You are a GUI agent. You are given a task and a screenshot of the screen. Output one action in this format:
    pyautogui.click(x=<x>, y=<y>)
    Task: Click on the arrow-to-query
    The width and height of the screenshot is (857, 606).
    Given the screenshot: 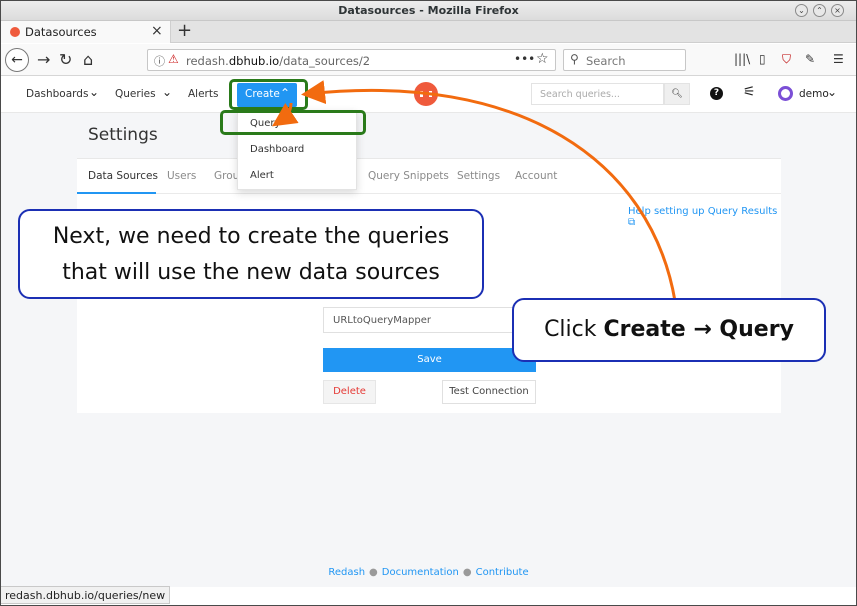 What is the action you would take?
    pyautogui.click(x=285, y=114)
    